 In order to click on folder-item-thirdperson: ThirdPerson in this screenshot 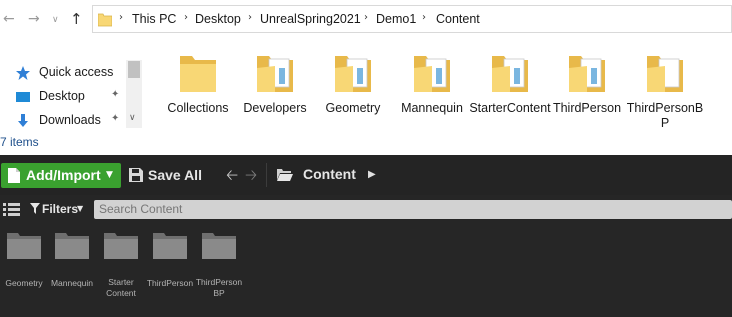, I will do `click(587, 91)`.